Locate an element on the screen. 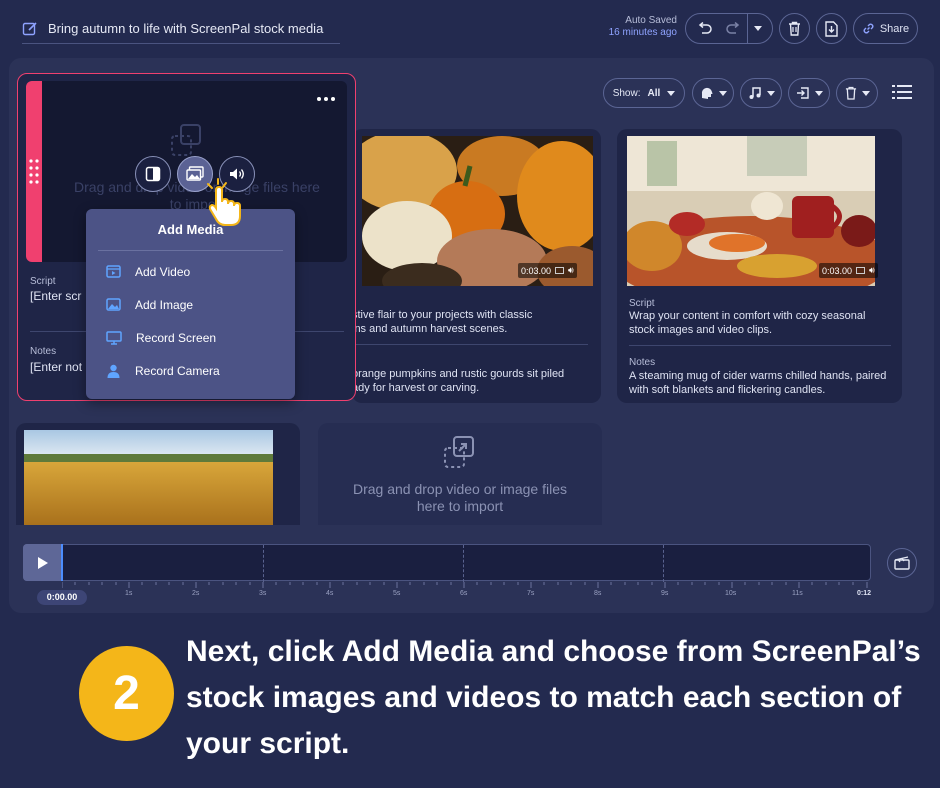 The height and width of the screenshot is (788, 940). delete-project-button is located at coordinates (794, 28).